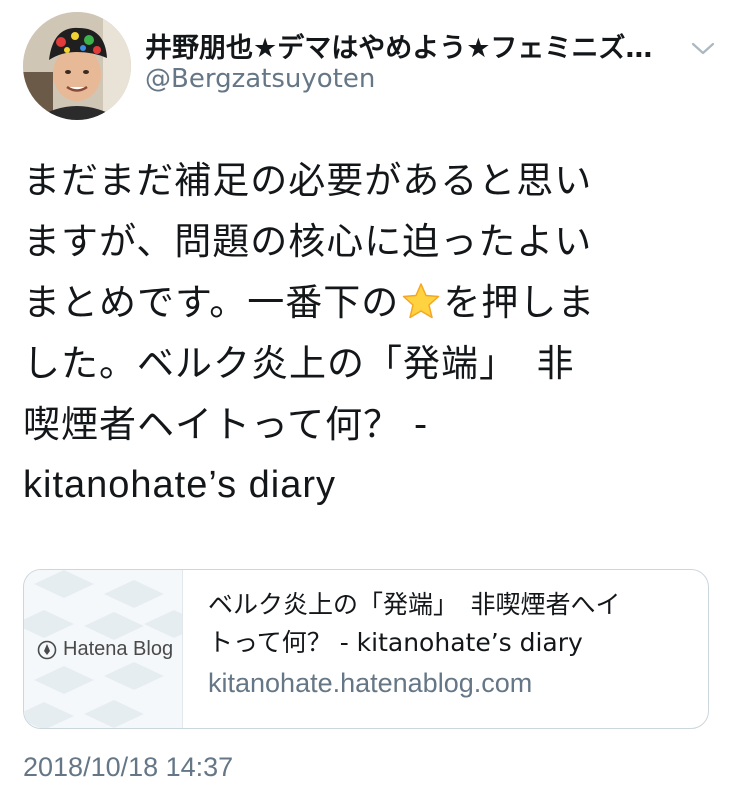 The image size is (741, 811). Describe the element at coordinates (308, 180) in the screenshot. I see `tweet-text-line: まだまだ補足の必要があると思い` at that location.